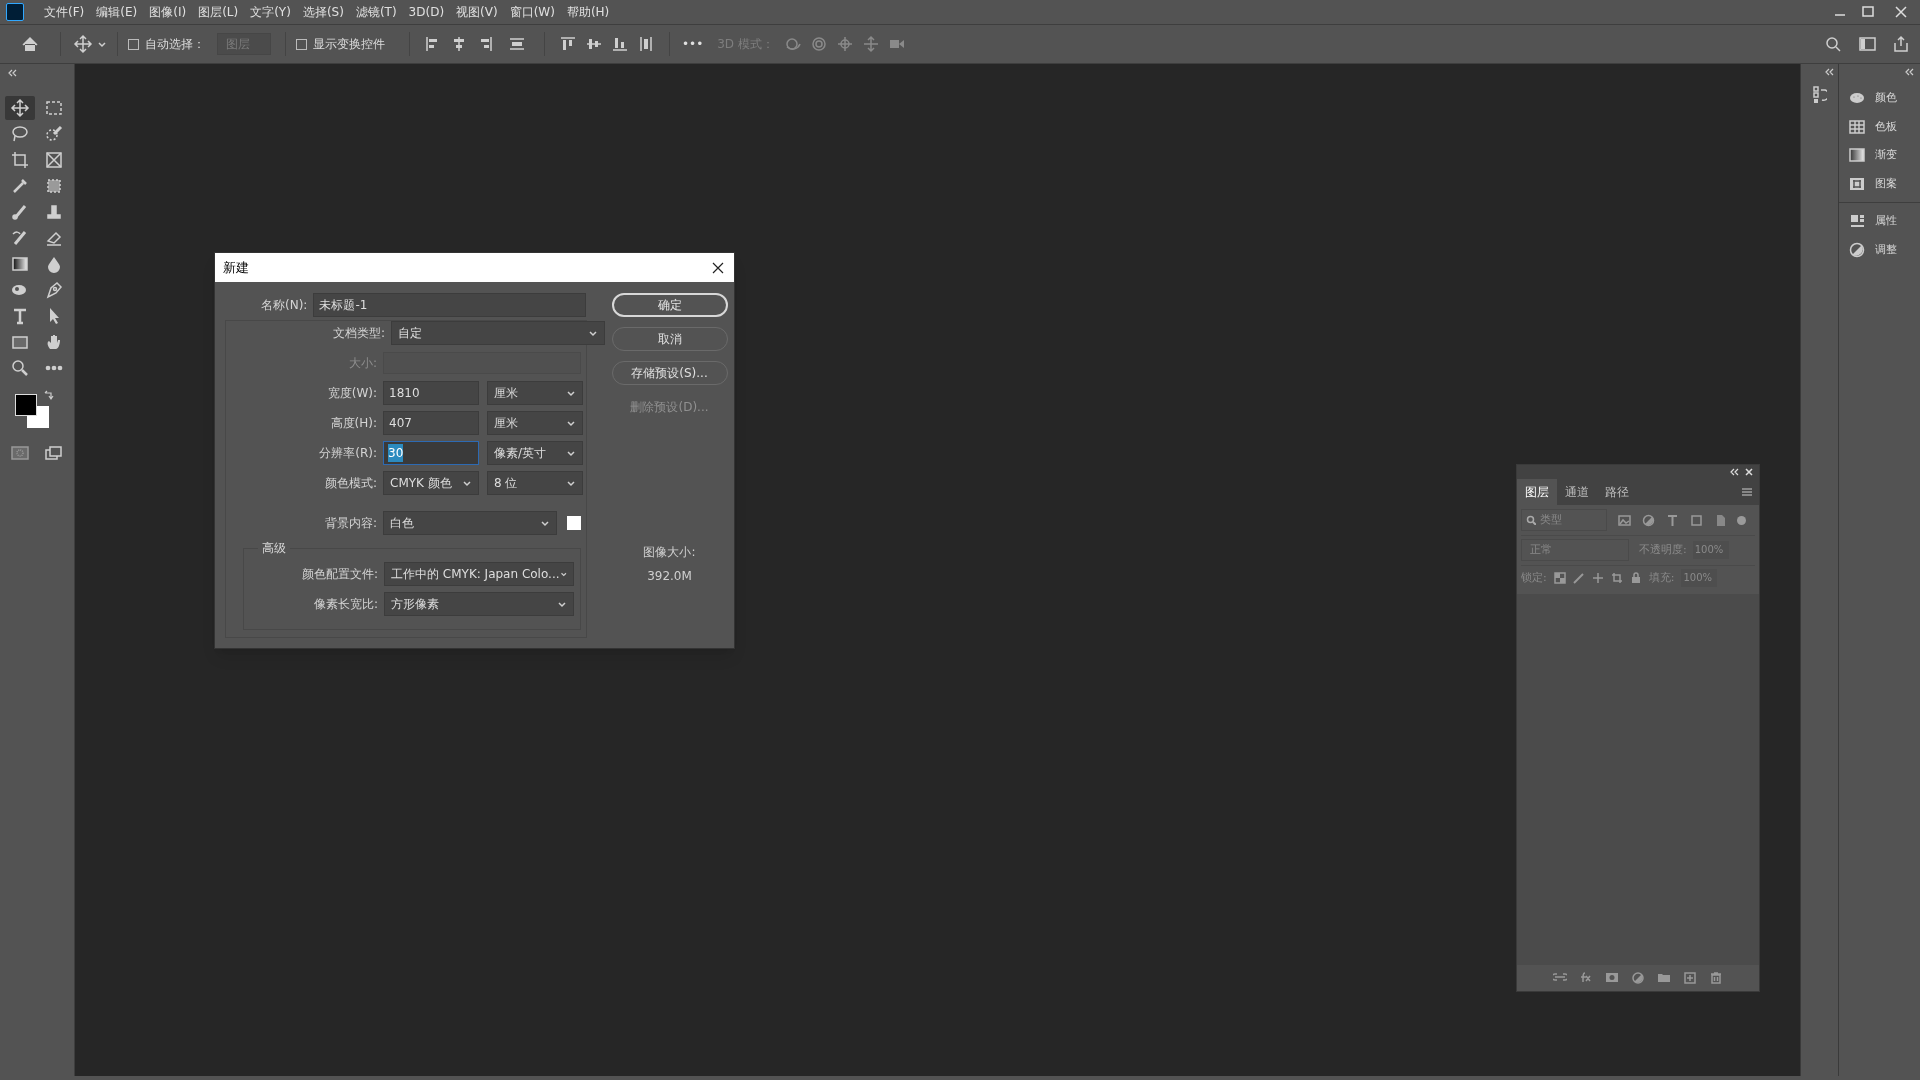 The height and width of the screenshot is (1080, 1920). I want to click on section-title: 高级, so click(274, 548).